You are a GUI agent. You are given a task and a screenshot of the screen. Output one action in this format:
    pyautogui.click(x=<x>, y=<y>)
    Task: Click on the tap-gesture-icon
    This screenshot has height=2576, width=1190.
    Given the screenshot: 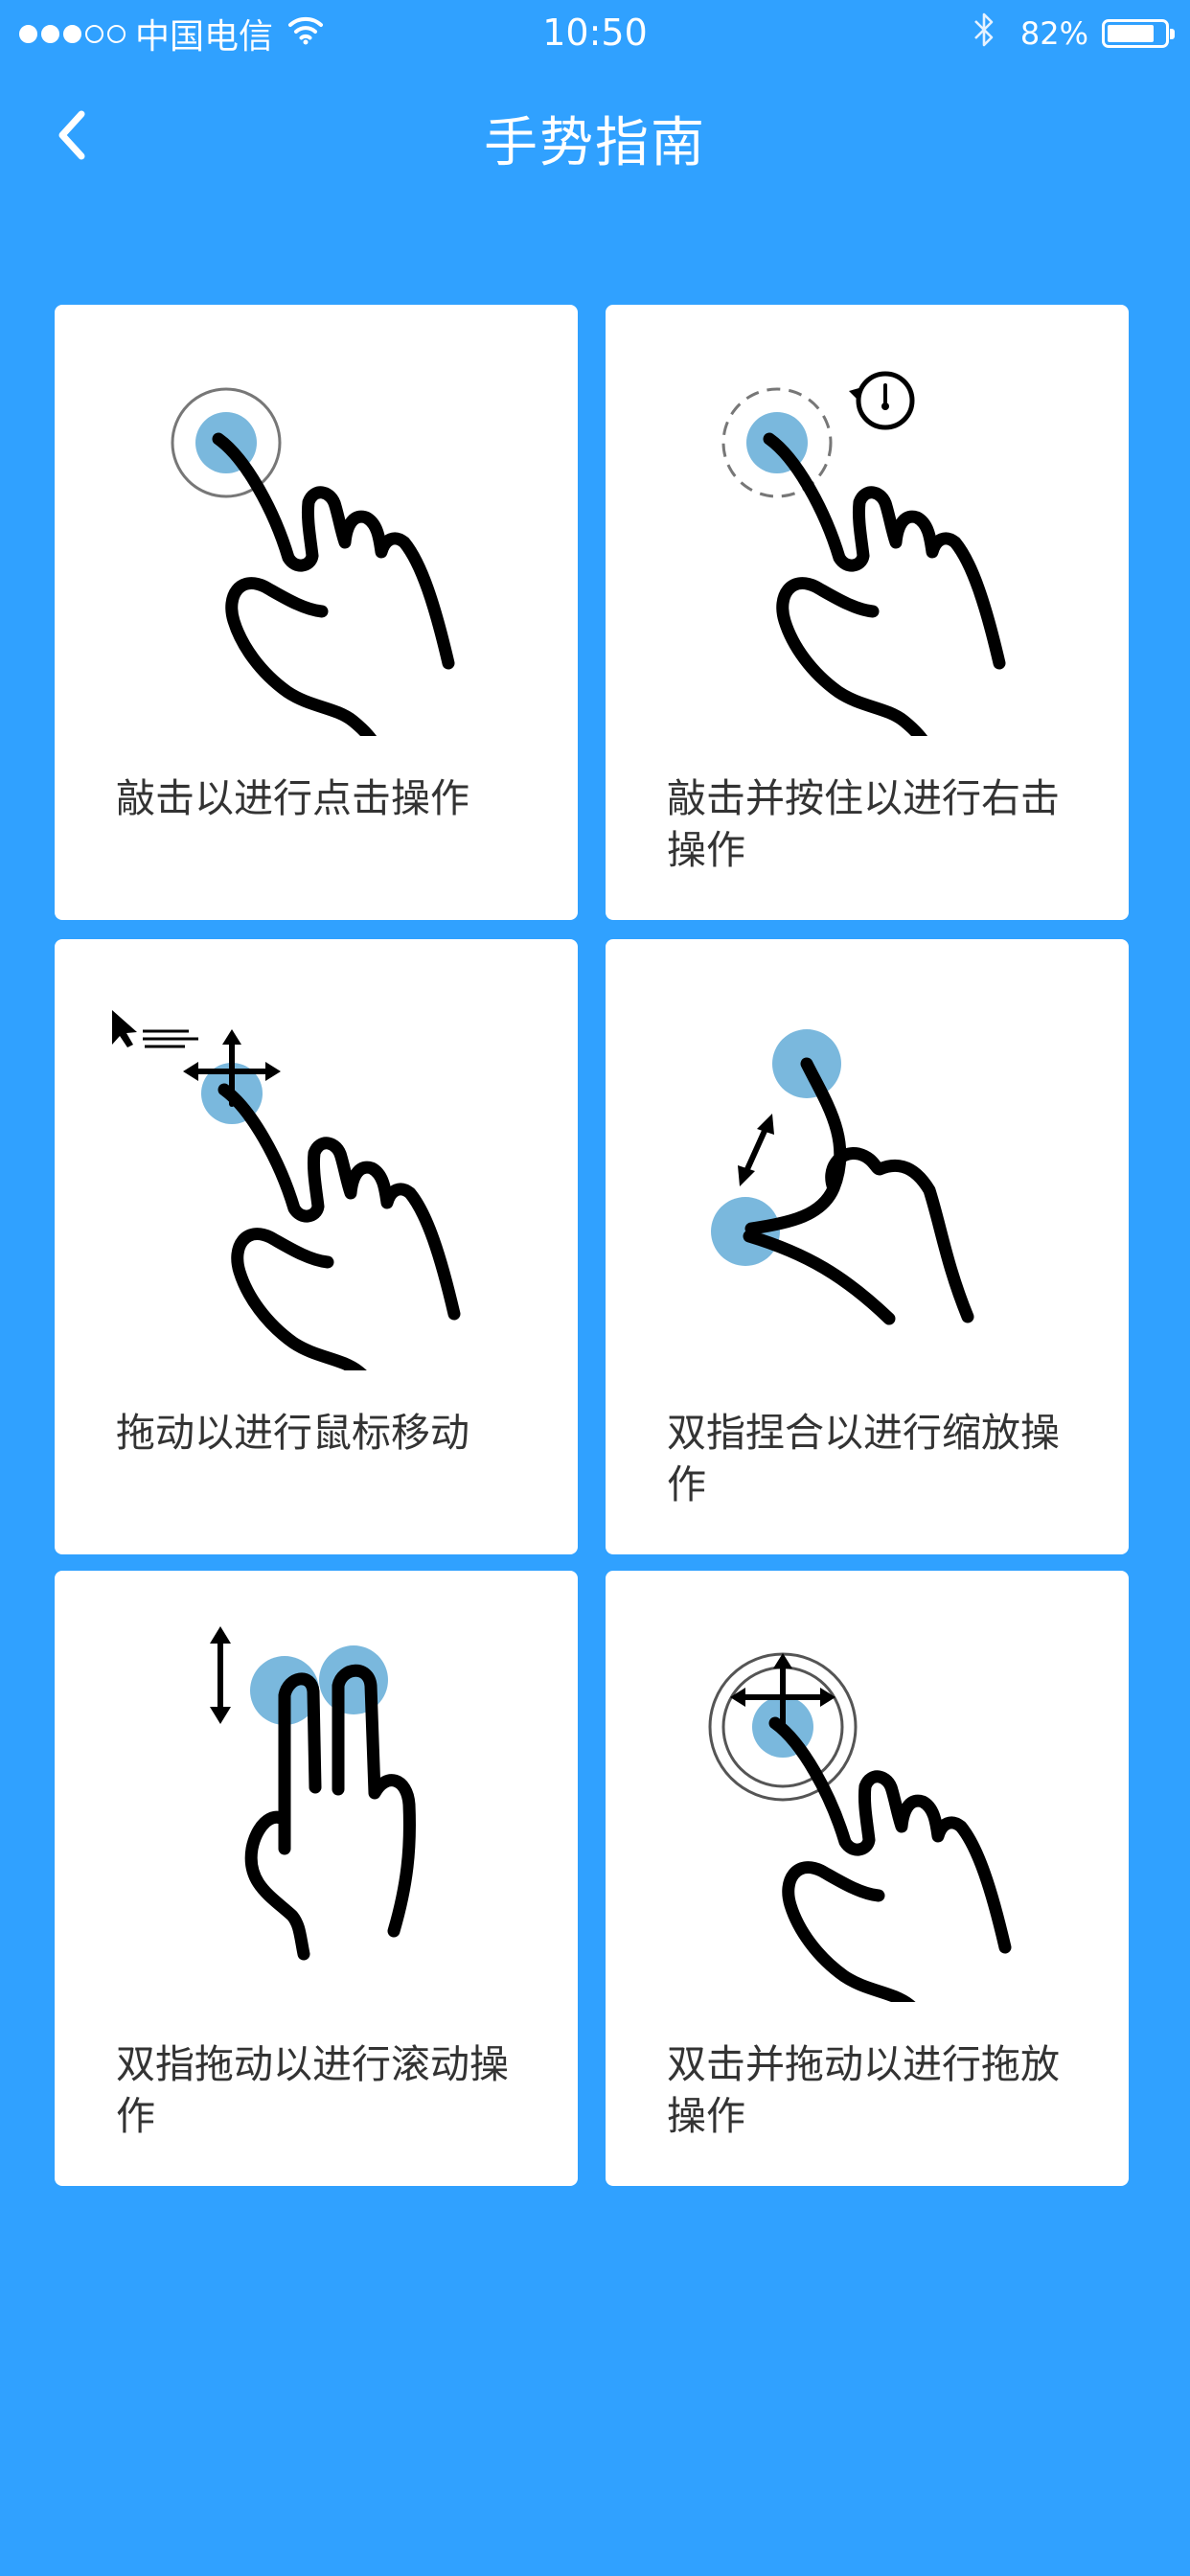 What is the action you would take?
    pyautogui.click(x=374, y=561)
    